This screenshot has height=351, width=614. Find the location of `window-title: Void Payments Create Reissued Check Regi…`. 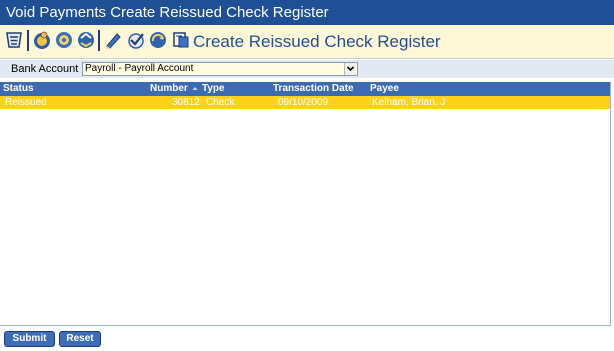

window-title: Void Payments Create Reissued Check Regi… is located at coordinates (307, 12).